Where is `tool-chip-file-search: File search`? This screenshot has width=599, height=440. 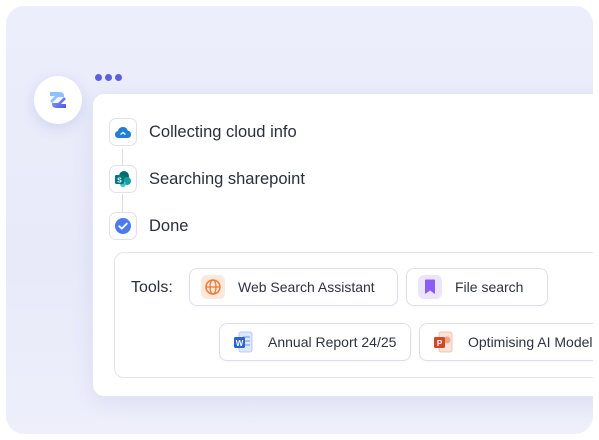 tool-chip-file-search: File search is located at coordinates (477, 287).